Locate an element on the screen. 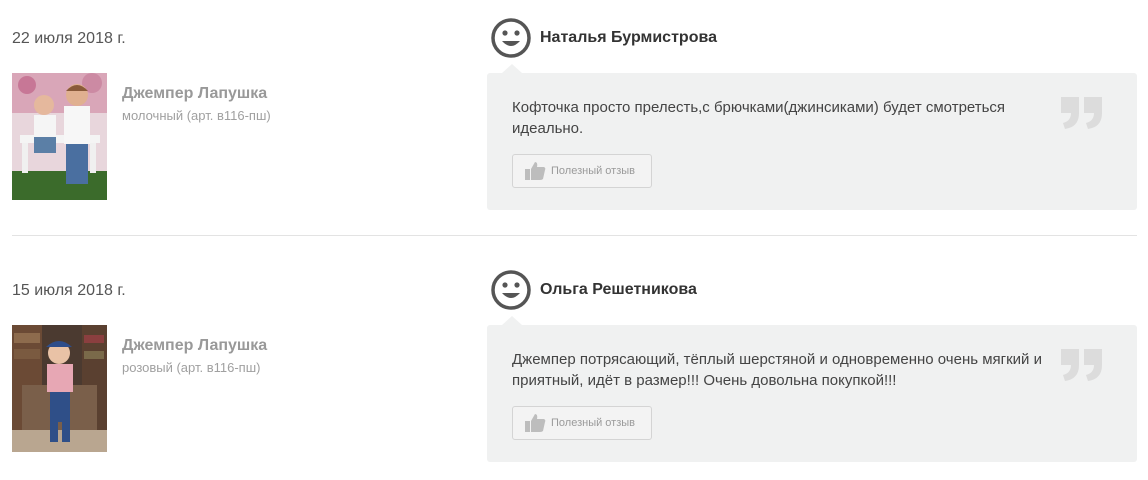 Image resolution: width=1148 pixels, height=480 pixels. review-author: Ольга Решетникова is located at coordinates (618, 289).